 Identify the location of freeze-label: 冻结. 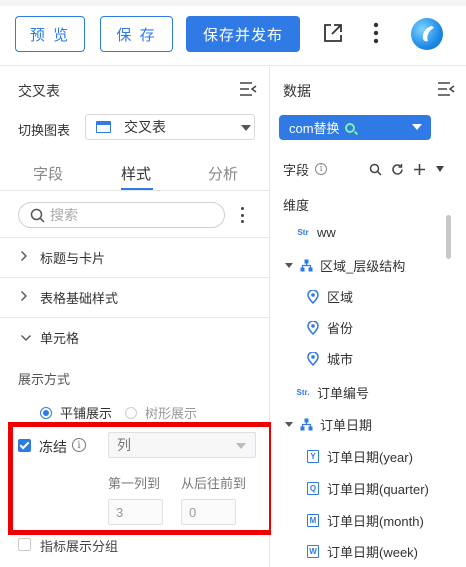
(53, 447).